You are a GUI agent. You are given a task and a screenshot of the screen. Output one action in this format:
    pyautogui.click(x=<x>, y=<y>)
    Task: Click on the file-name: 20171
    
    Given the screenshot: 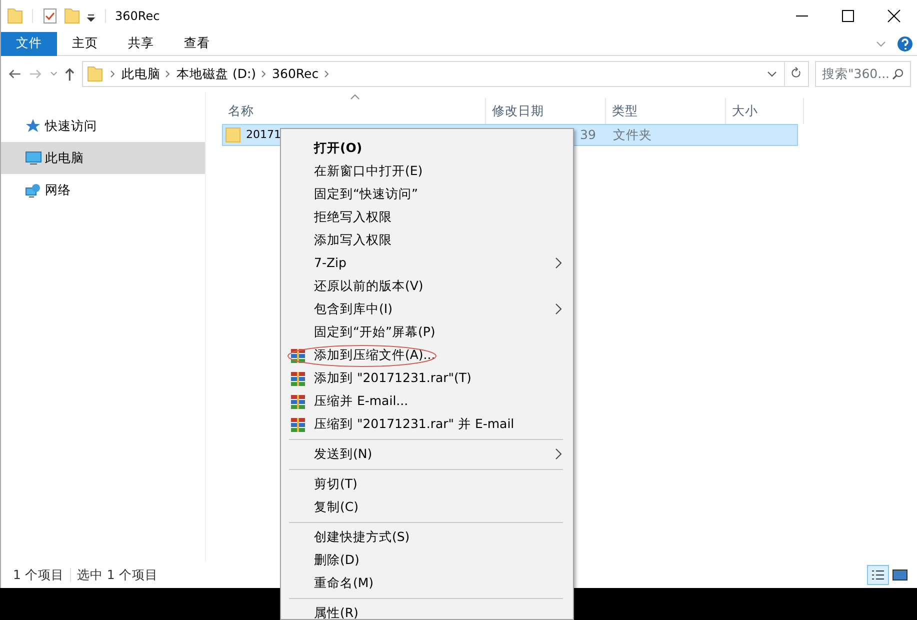 What is the action you would take?
    pyautogui.click(x=263, y=134)
    